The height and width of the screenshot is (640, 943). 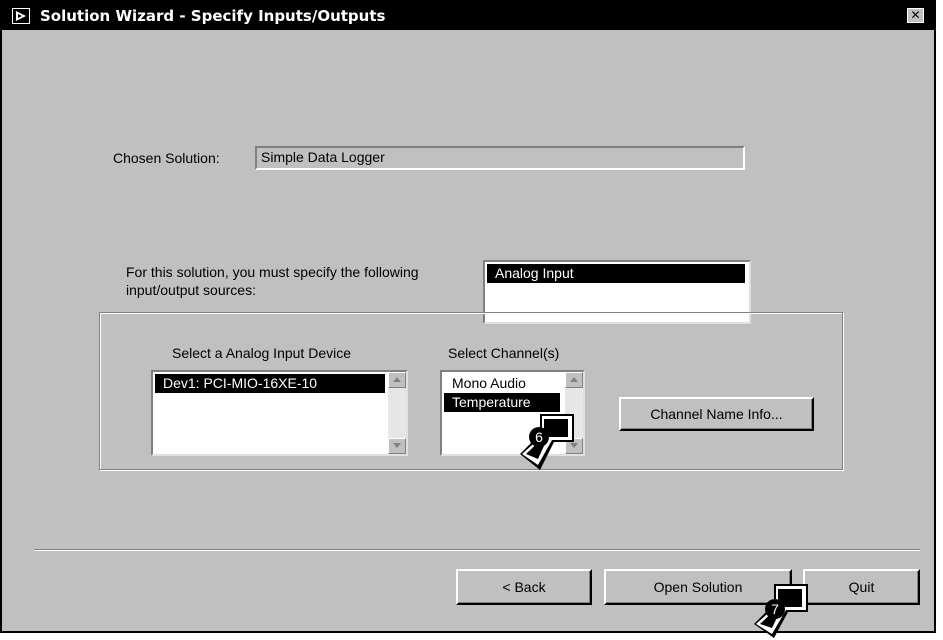 What do you see at coordinates (262, 353) in the screenshot?
I see `device-label: Select a Analog Input Device` at bounding box center [262, 353].